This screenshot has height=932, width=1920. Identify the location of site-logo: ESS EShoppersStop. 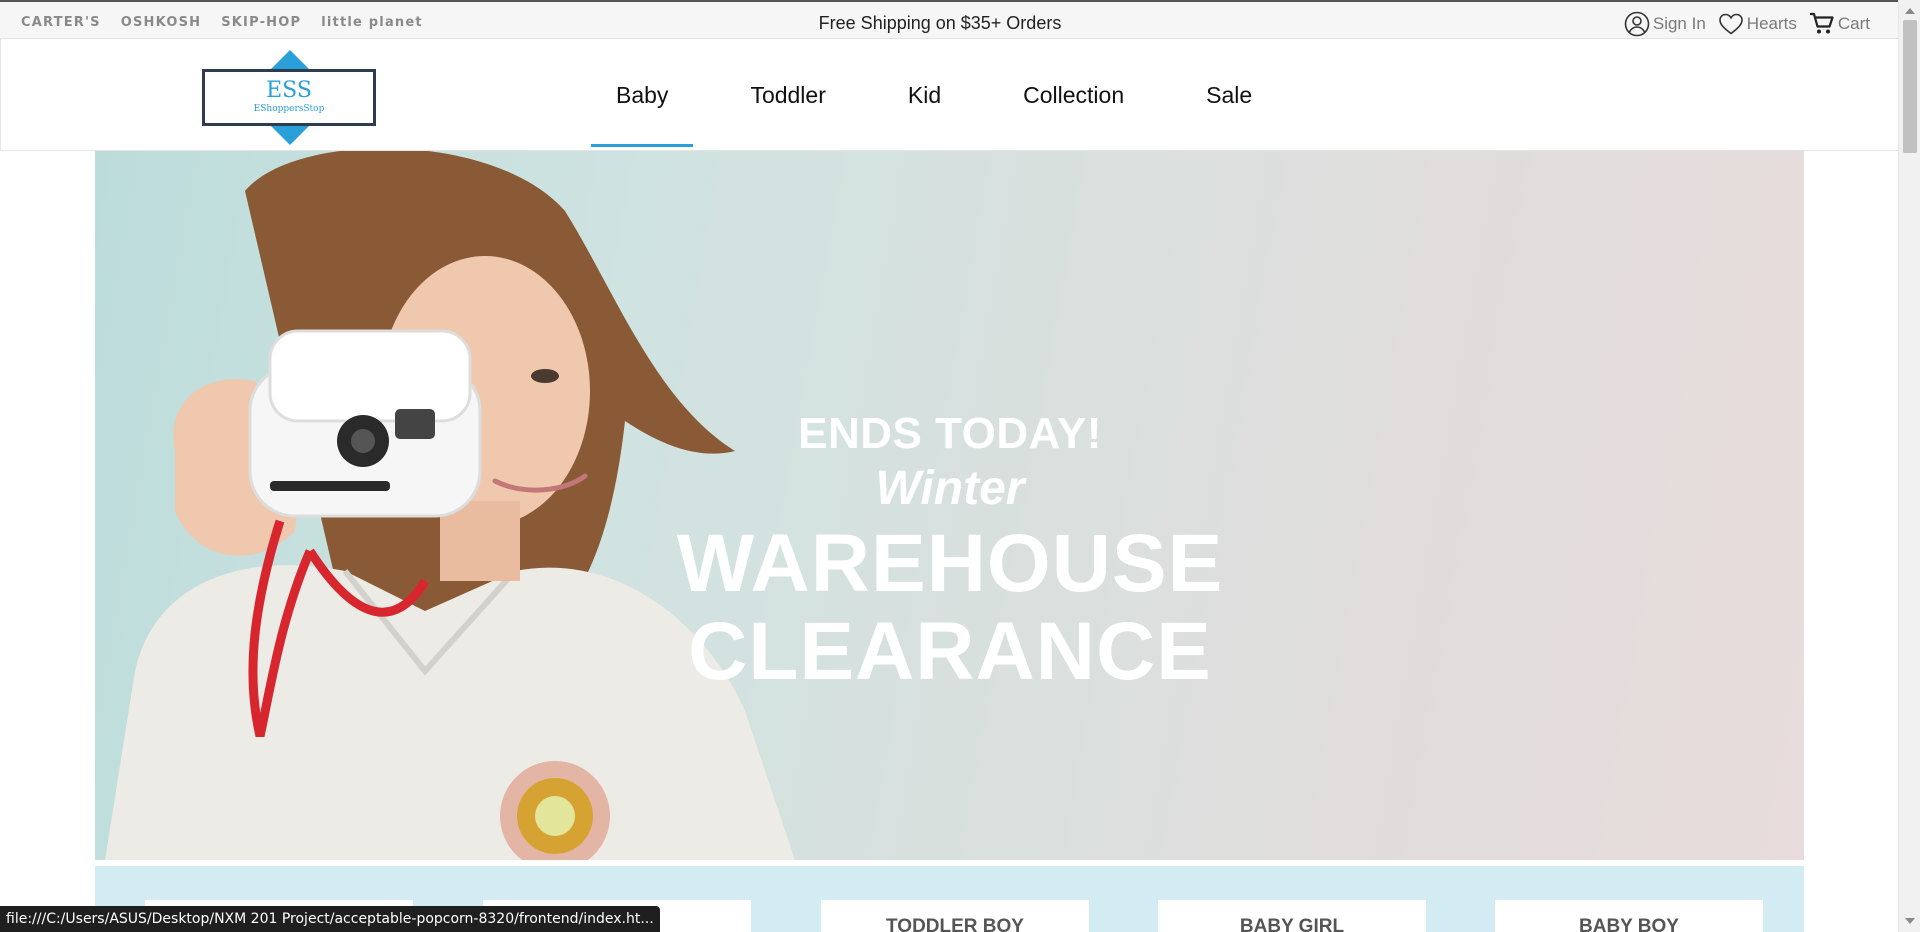
(289, 97).